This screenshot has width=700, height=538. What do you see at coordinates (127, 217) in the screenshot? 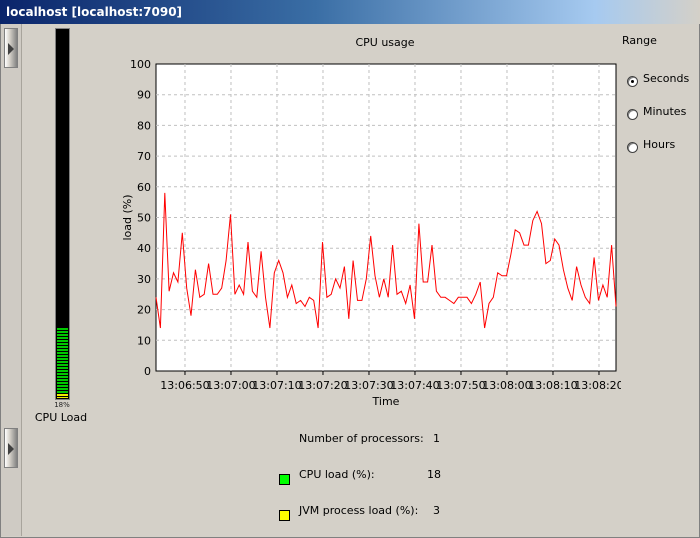
I see `y-axis-label: load (%)` at bounding box center [127, 217].